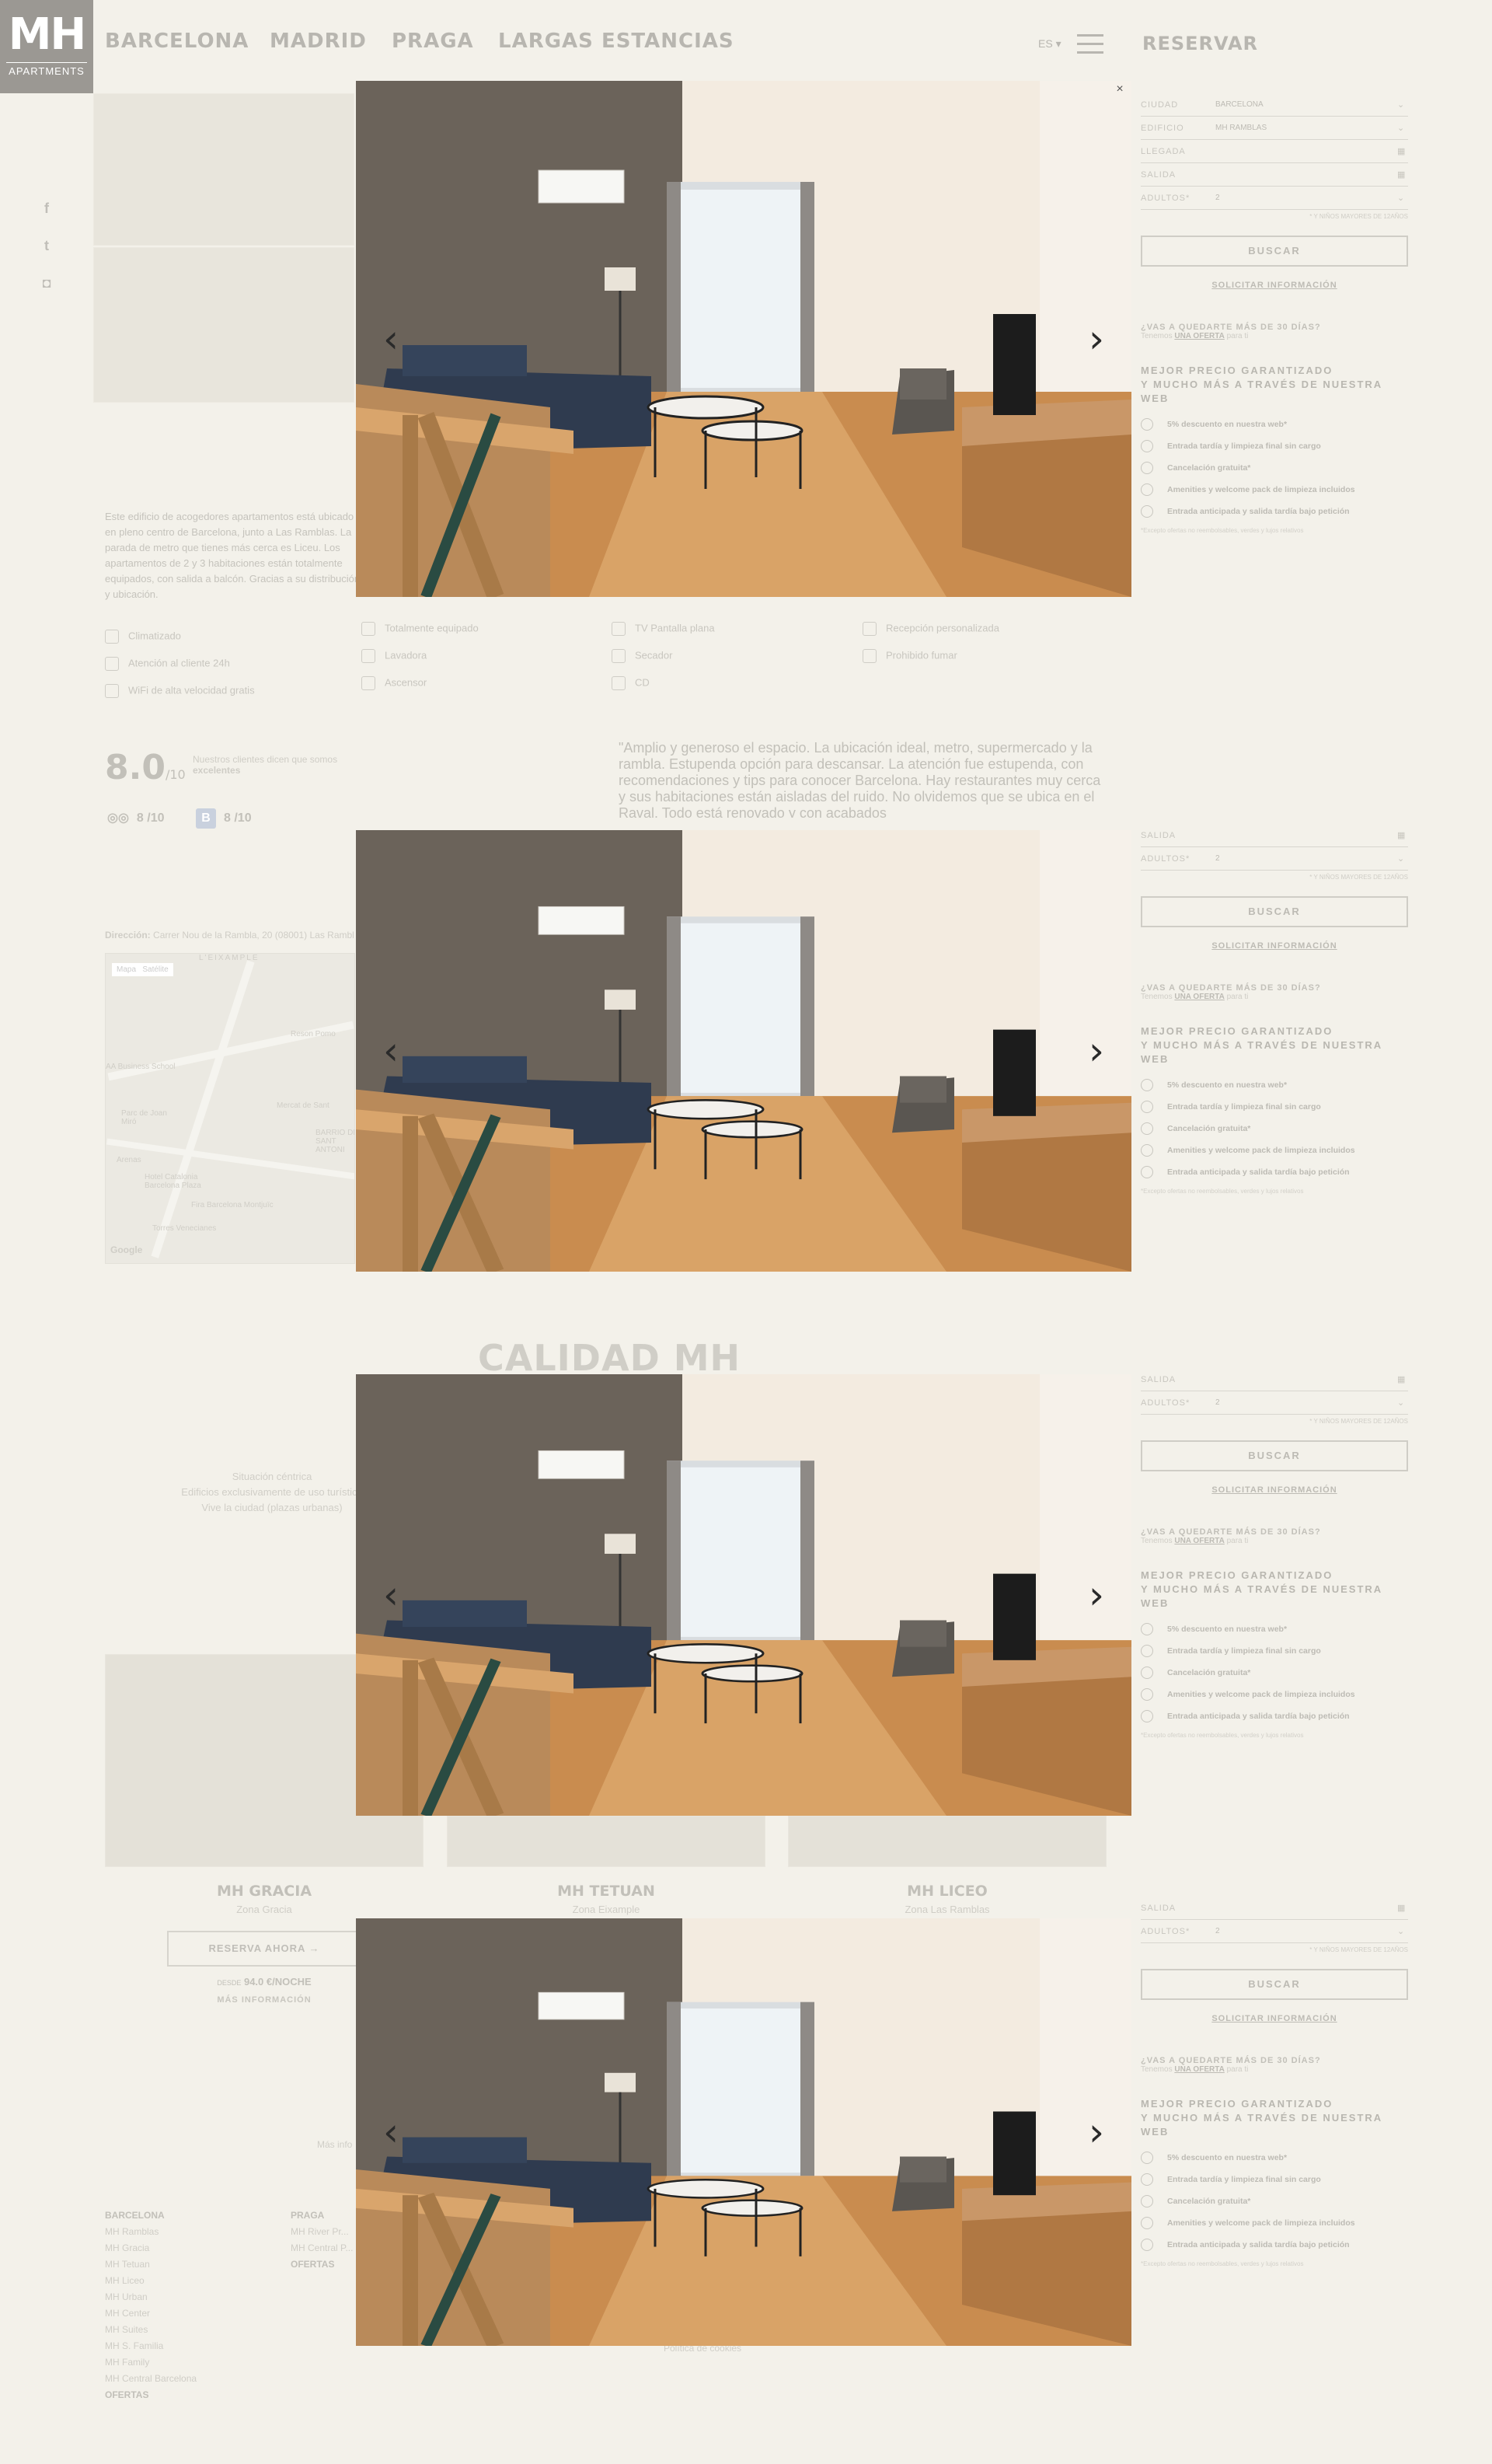 The width and height of the screenshot is (1492, 2464). I want to click on long-stay-question: ¿VAS A QUEDARTE MÁS DE 30 DÍAS?, so click(1231, 1532).